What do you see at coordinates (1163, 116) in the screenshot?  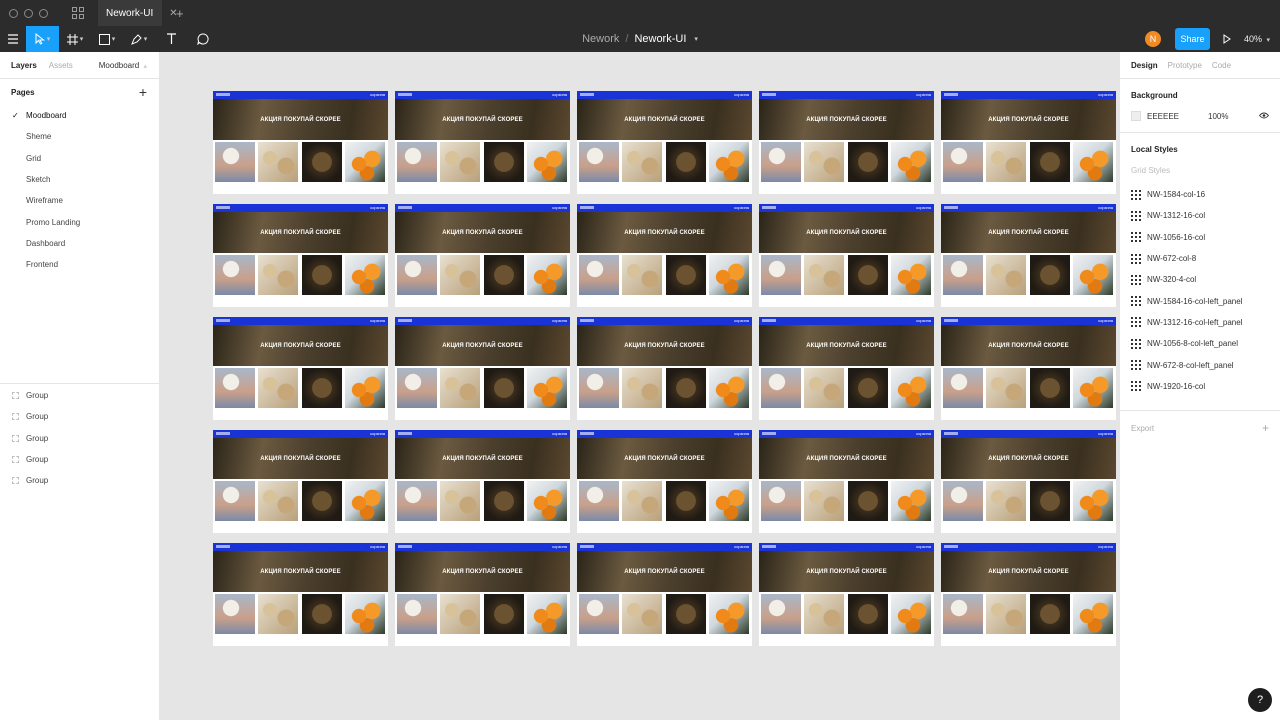 I see `background-hex: EEEEEE` at bounding box center [1163, 116].